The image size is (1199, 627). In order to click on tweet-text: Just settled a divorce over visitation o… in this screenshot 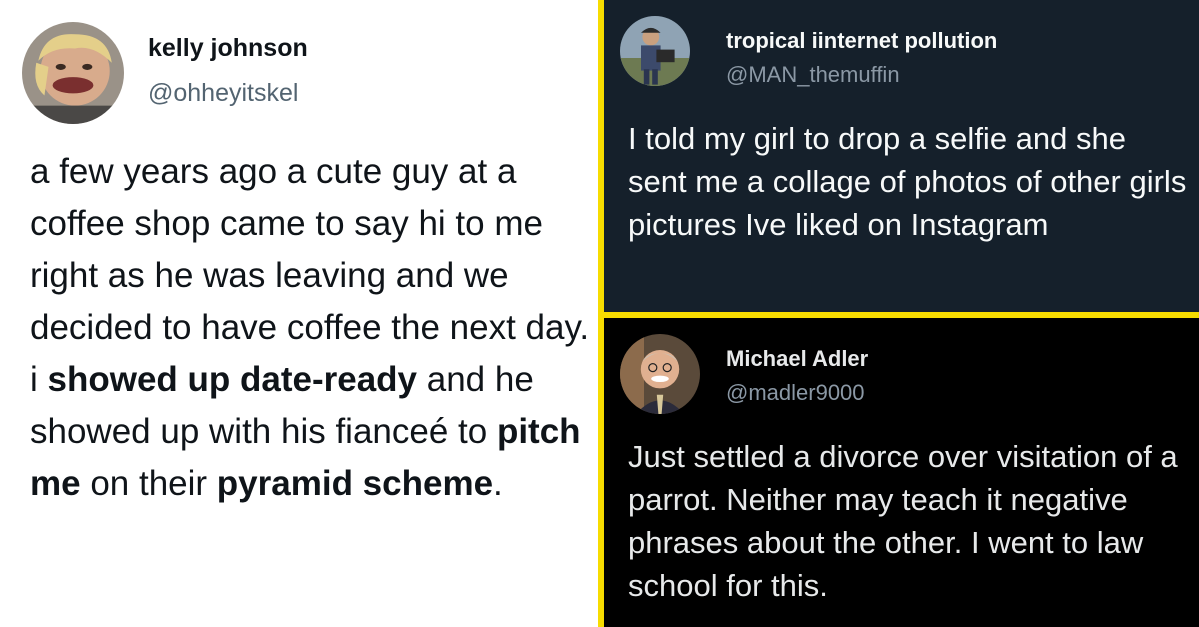, I will do `click(903, 521)`.